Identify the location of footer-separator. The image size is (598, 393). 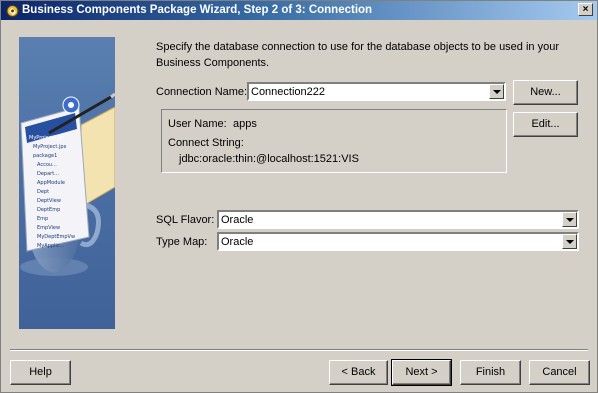
(299, 350).